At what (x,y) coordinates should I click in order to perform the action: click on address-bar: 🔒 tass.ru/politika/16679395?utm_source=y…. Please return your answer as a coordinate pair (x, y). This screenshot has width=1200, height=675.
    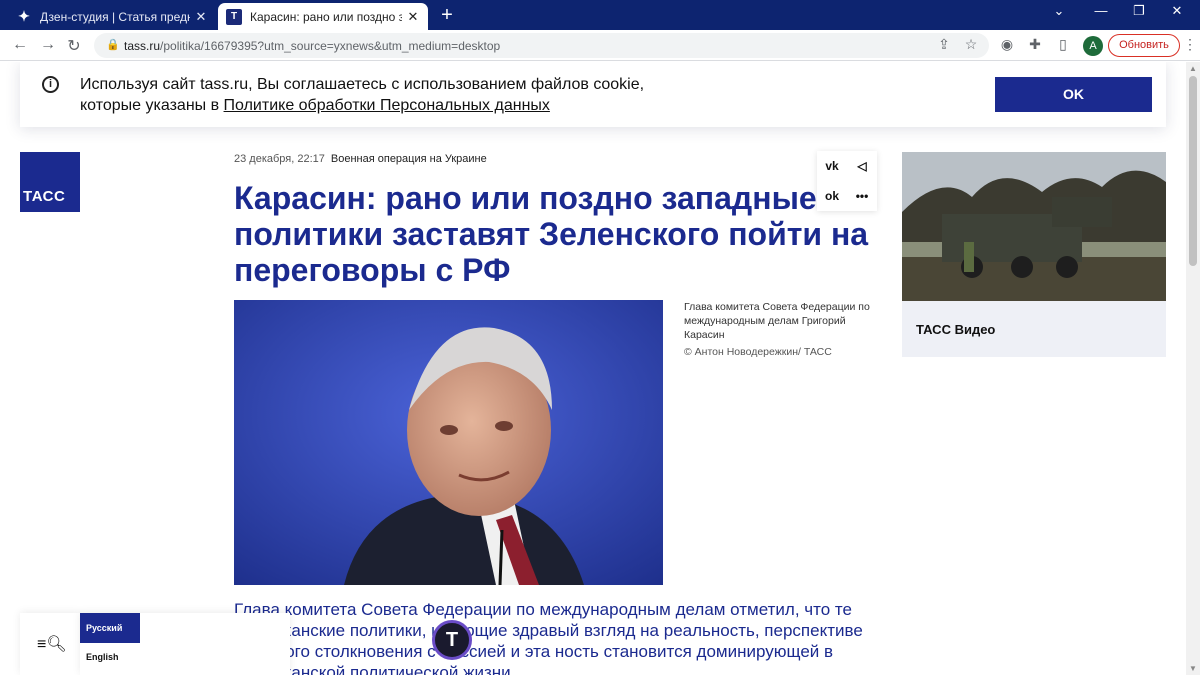
    Looking at the image, I should click on (541, 45).